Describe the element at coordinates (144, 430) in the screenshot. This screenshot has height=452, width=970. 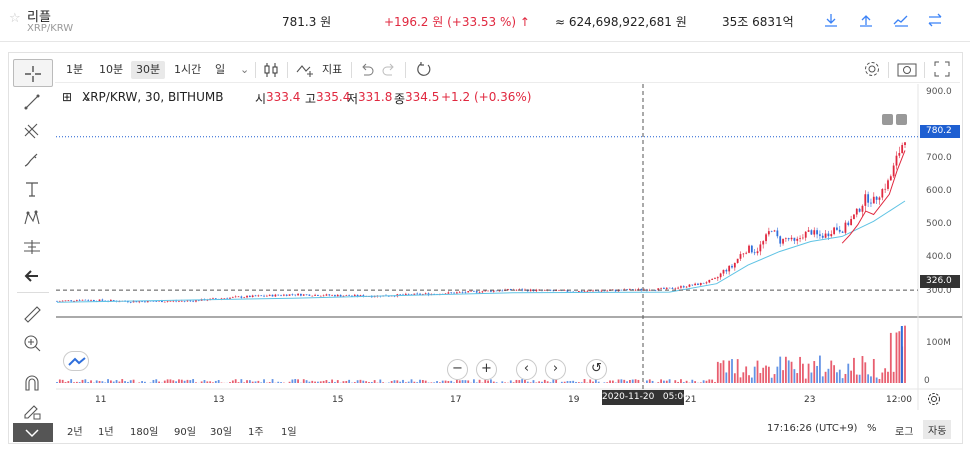
I see `range-180d: 180일` at that location.